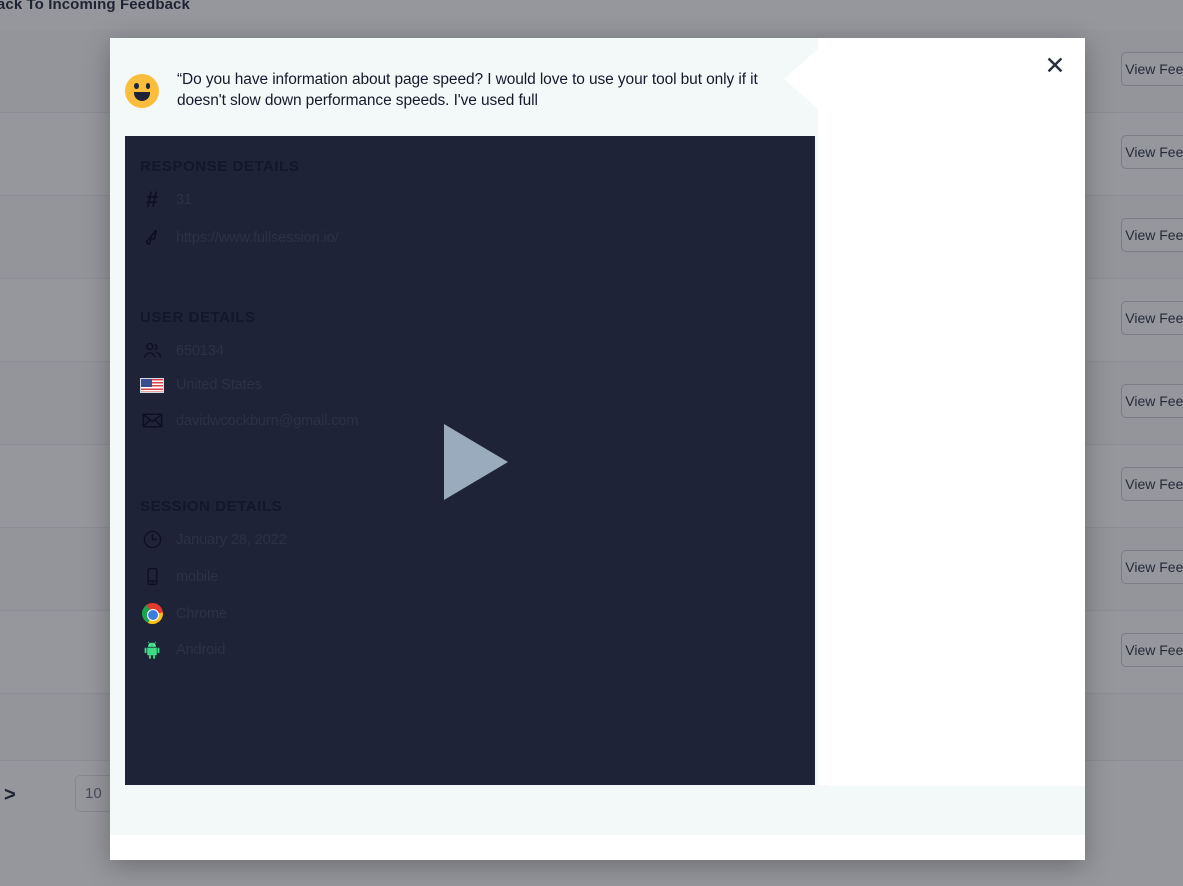 The height and width of the screenshot is (886, 1183). What do you see at coordinates (152, 539) in the screenshot?
I see `clock-icon` at bounding box center [152, 539].